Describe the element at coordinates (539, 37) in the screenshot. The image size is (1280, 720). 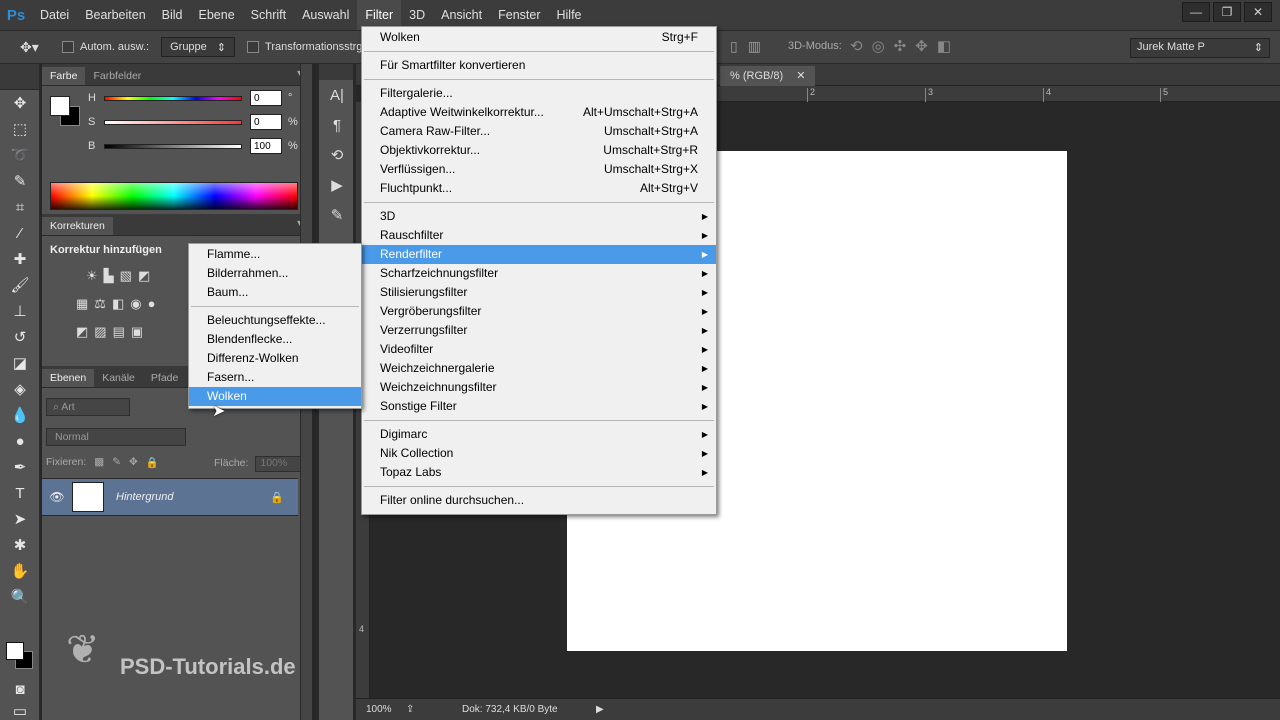
I see `menu-item: Wolken Strg+F` at that location.